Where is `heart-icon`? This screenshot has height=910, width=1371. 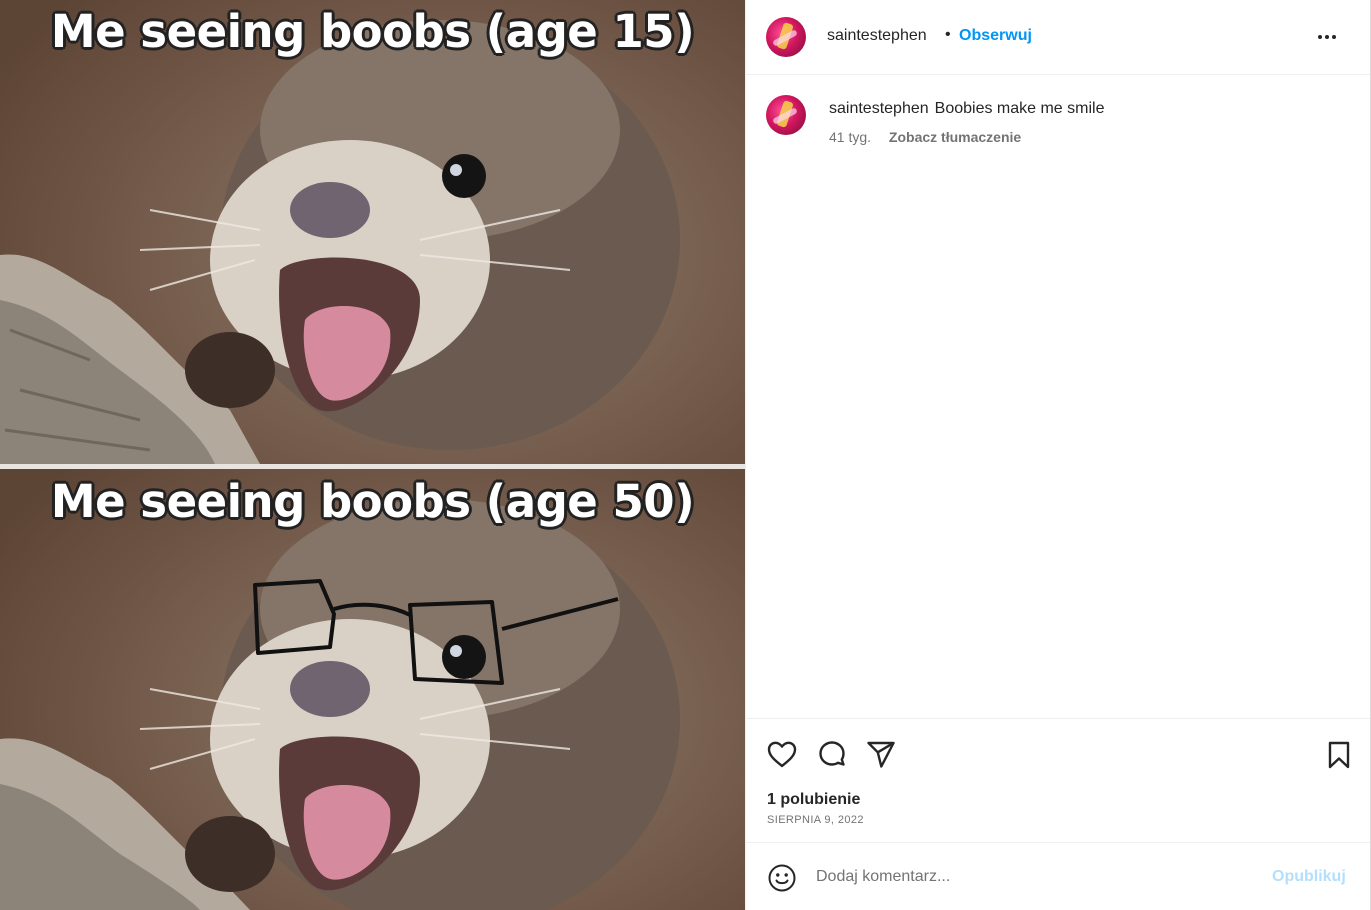
heart-icon is located at coordinates (782, 754).